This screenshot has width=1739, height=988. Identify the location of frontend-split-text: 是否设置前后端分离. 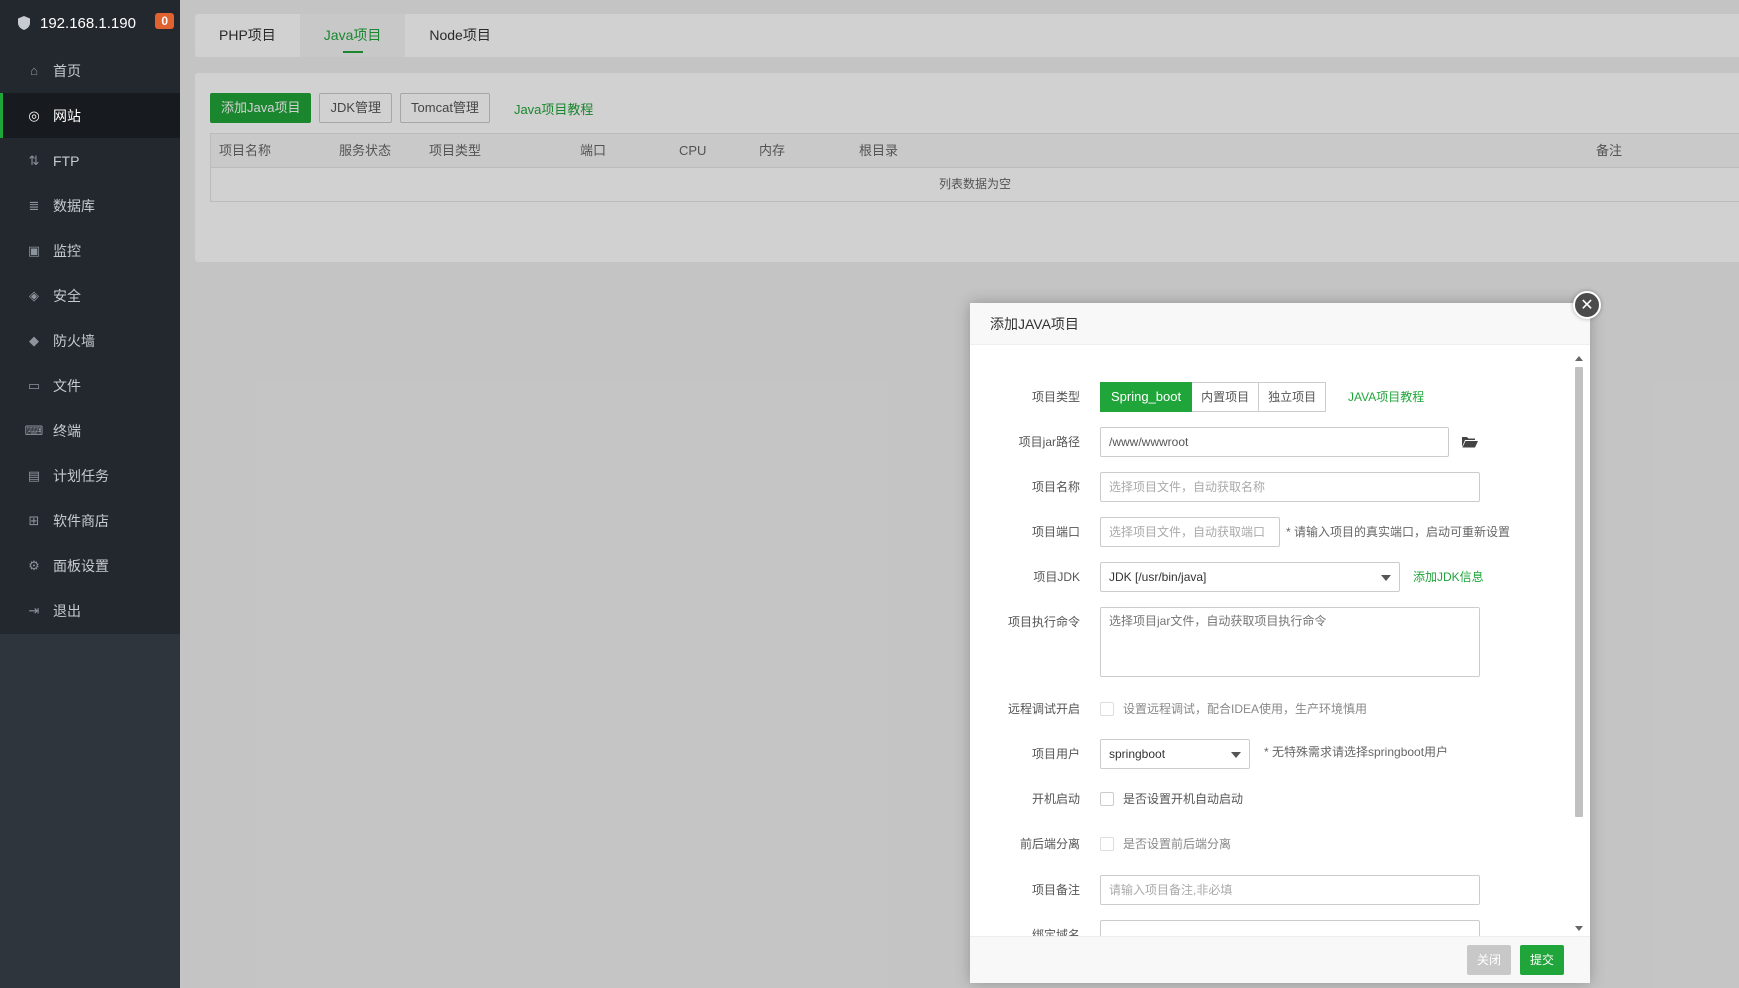
(1177, 844).